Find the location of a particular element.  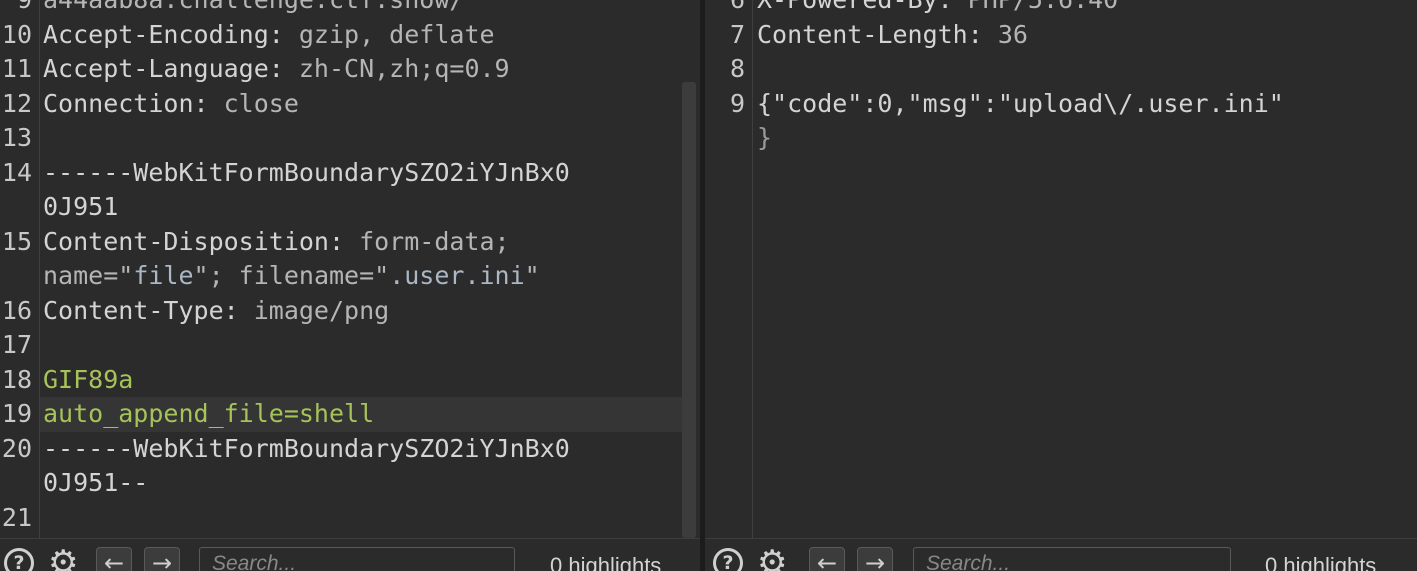

code-token: a44aab8a.challenge.ctf.show/ is located at coordinates (253, 7).